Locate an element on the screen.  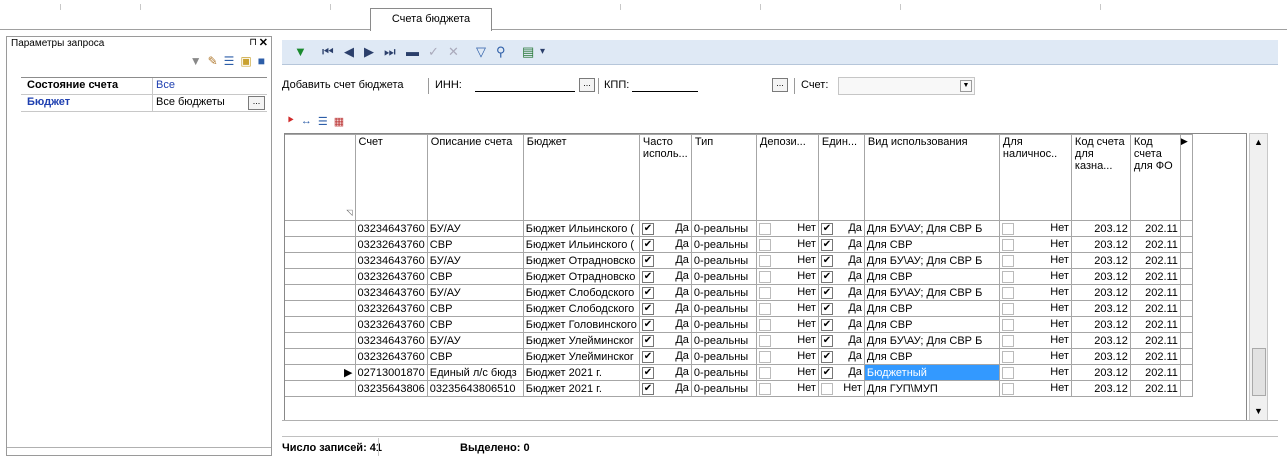
vertical-scrollbar: ▲ ▼ is located at coordinates (1258, 277).